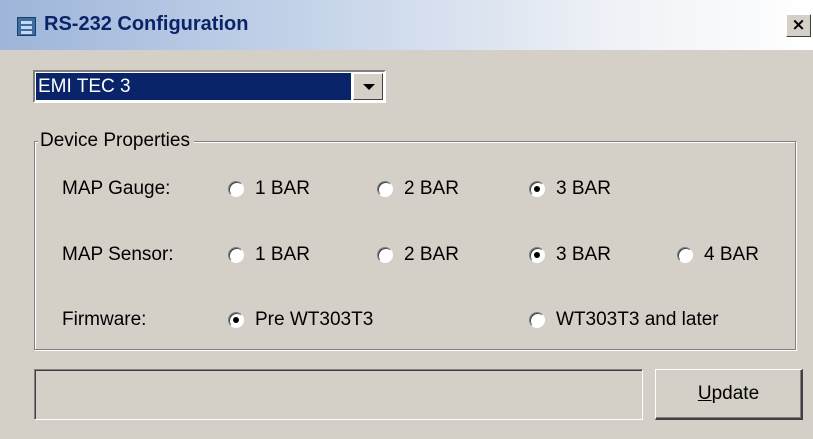 This screenshot has height=439, width=813. I want to click on device-select: EMI TEC 3, so click(209, 86).